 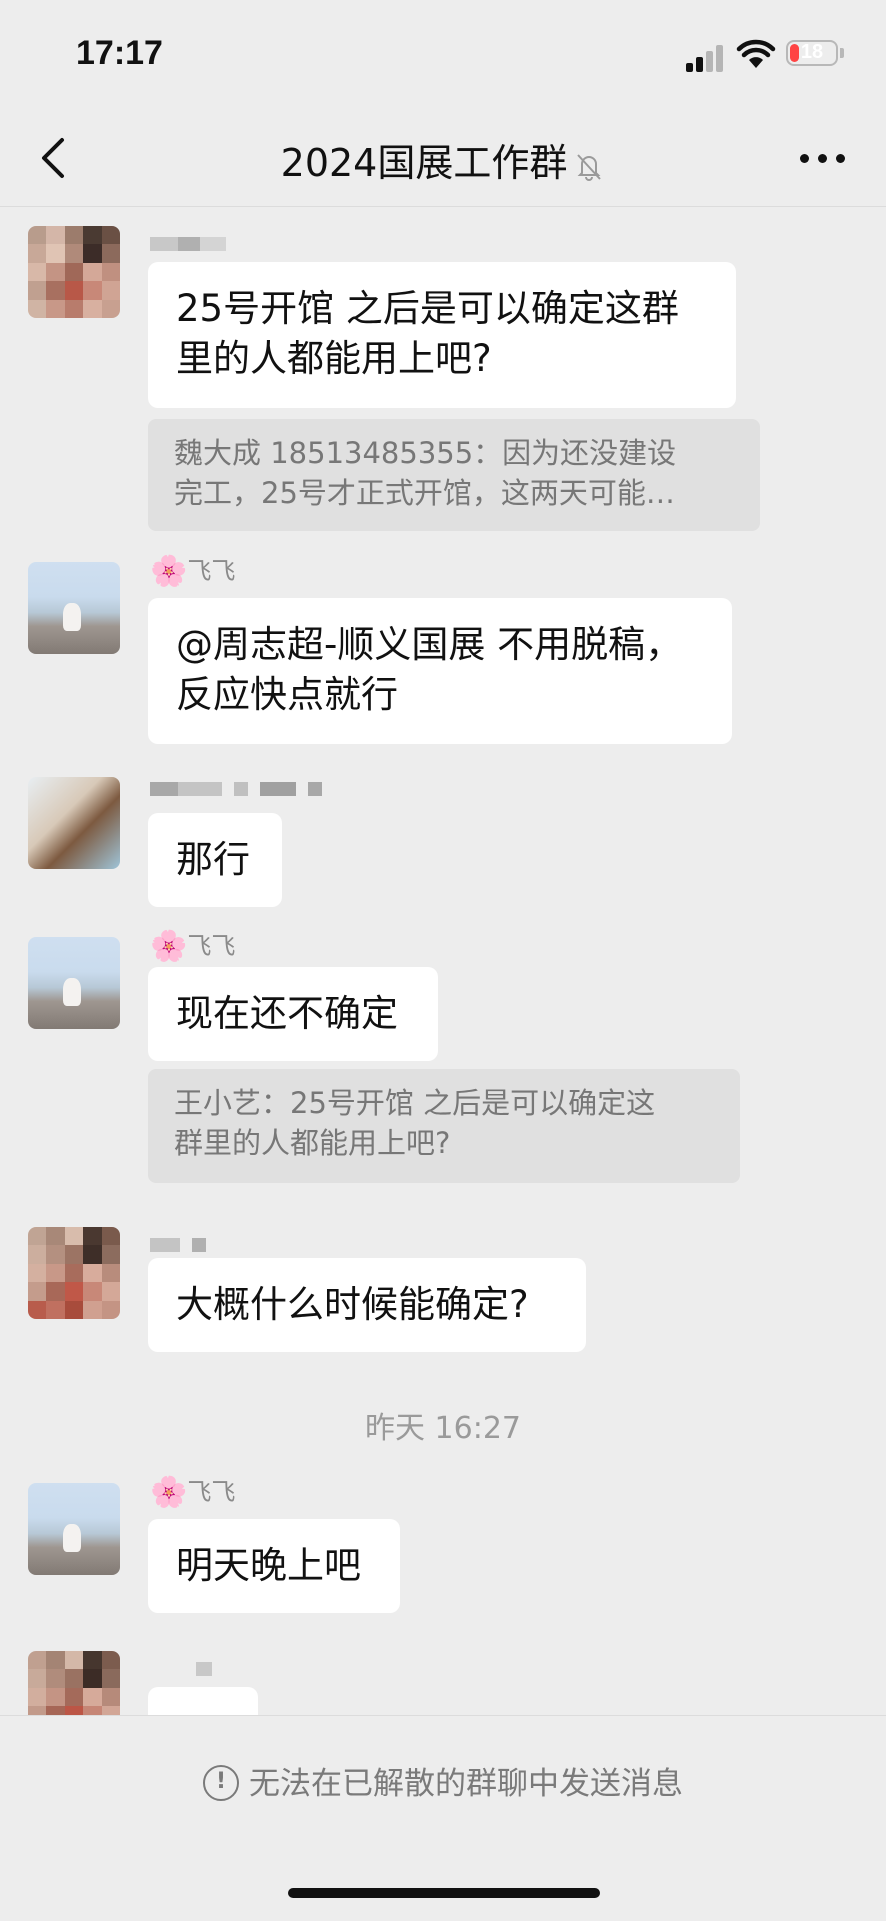 I want to click on message-bubble: 那行, so click(x=215, y=860).